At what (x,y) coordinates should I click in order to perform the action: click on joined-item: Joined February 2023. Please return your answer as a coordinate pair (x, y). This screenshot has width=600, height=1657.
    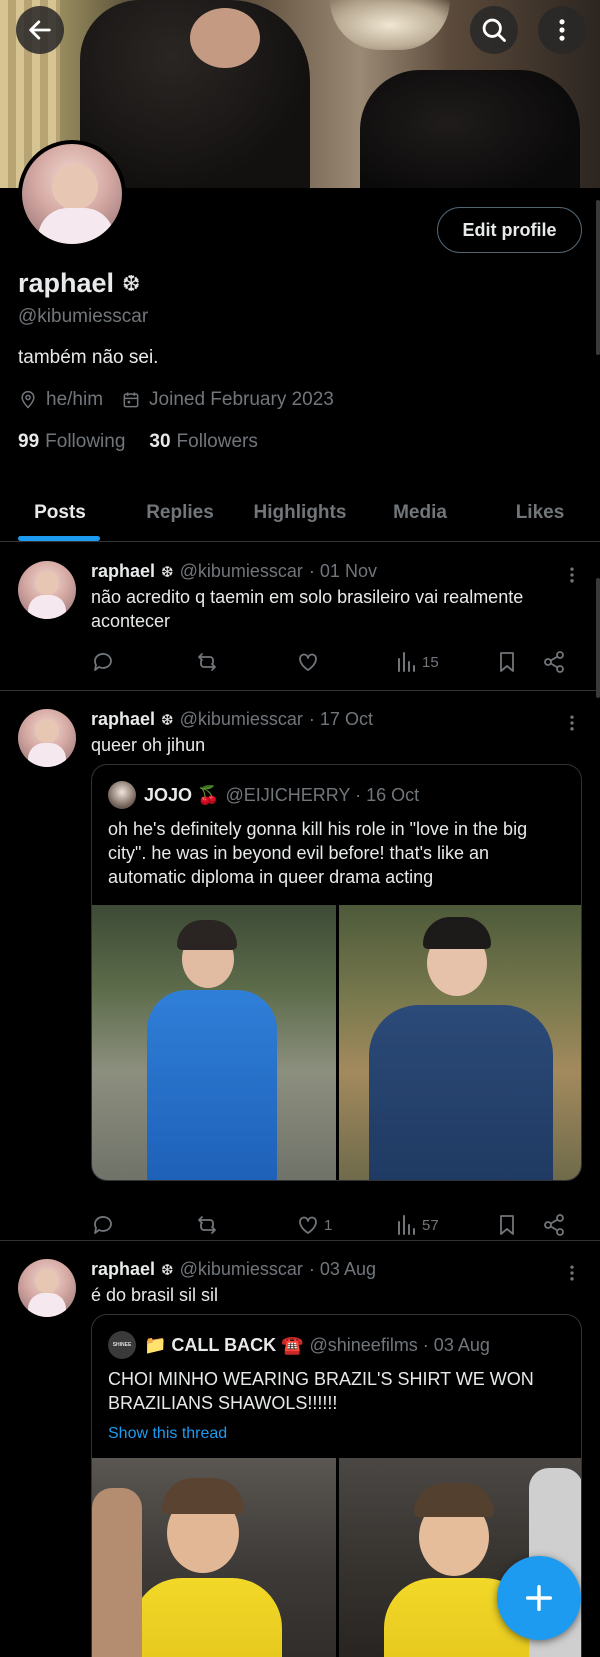
    Looking at the image, I should click on (227, 400).